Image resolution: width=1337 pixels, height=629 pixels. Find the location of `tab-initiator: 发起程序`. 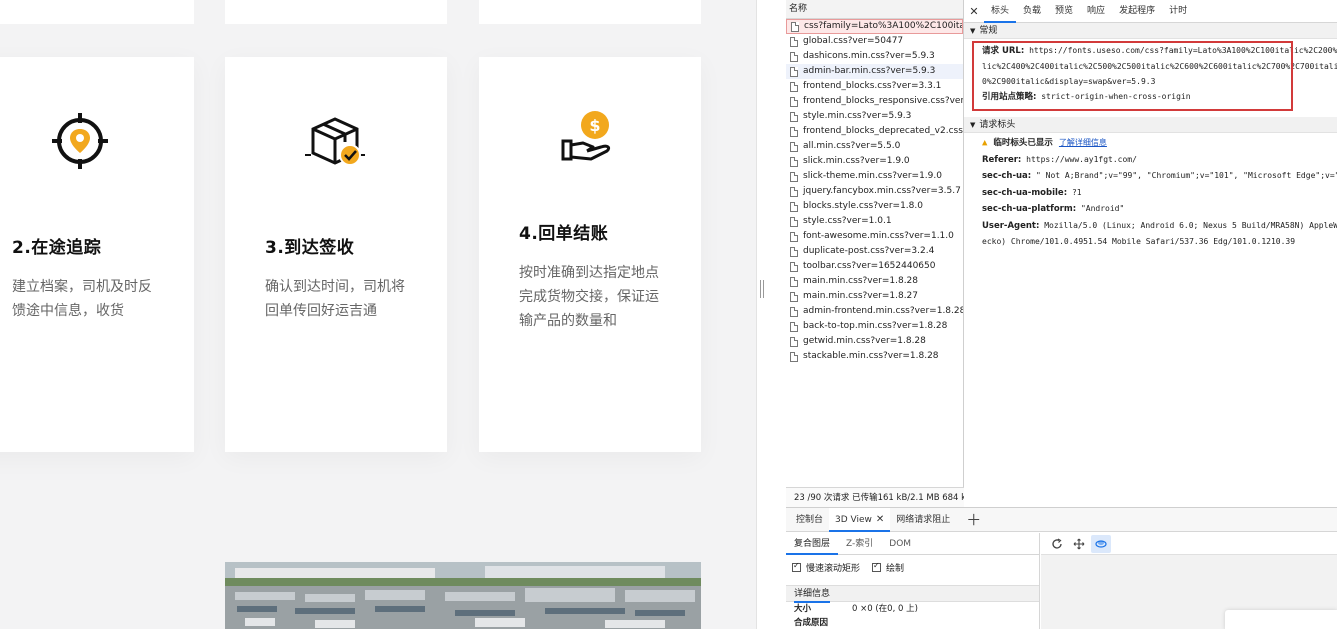

tab-initiator: 发起程序 is located at coordinates (1137, 11).